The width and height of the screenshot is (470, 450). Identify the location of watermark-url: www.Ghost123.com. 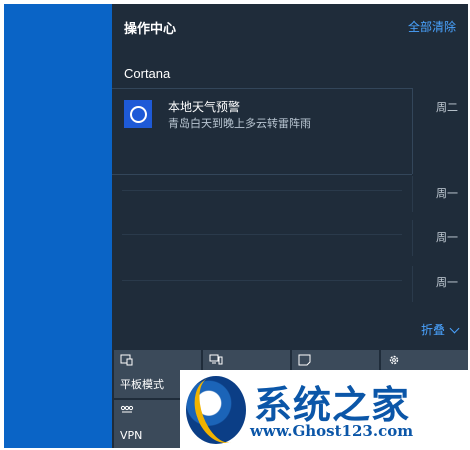
(332, 431).